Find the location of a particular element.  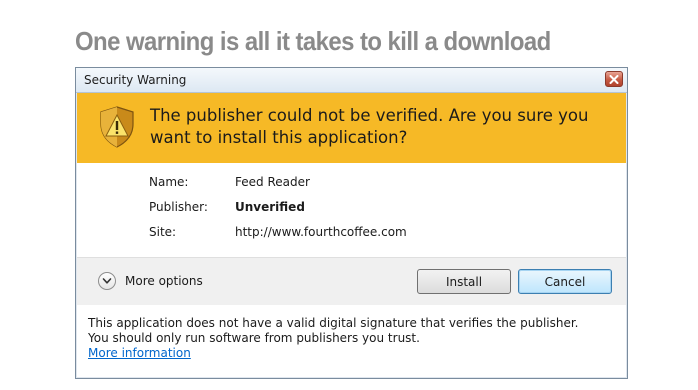

detail-value: Unverified is located at coordinates (270, 207).